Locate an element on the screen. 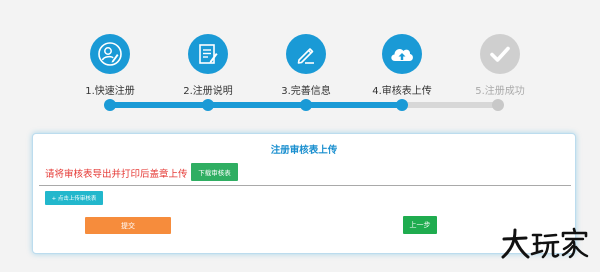 The height and width of the screenshot is (272, 600). document-edit-icon is located at coordinates (208, 54).